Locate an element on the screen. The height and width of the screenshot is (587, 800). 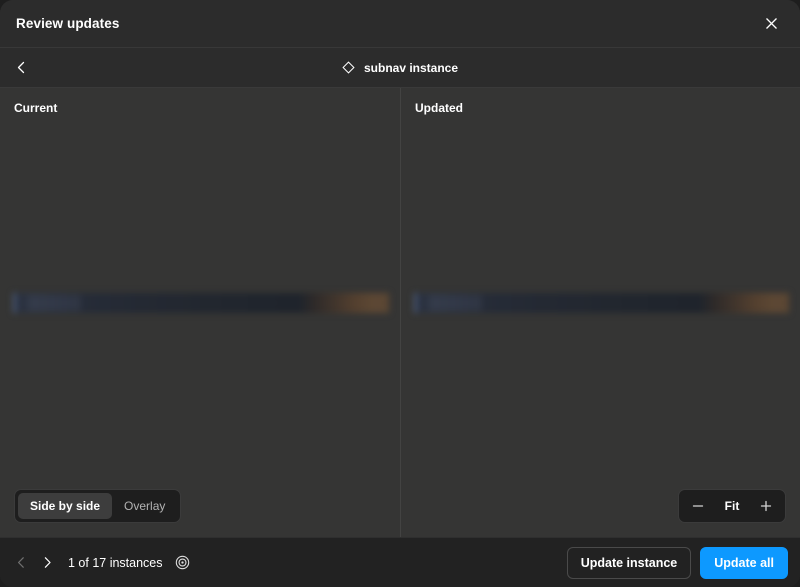
updated-preview-strip is located at coordinates (601, 303).